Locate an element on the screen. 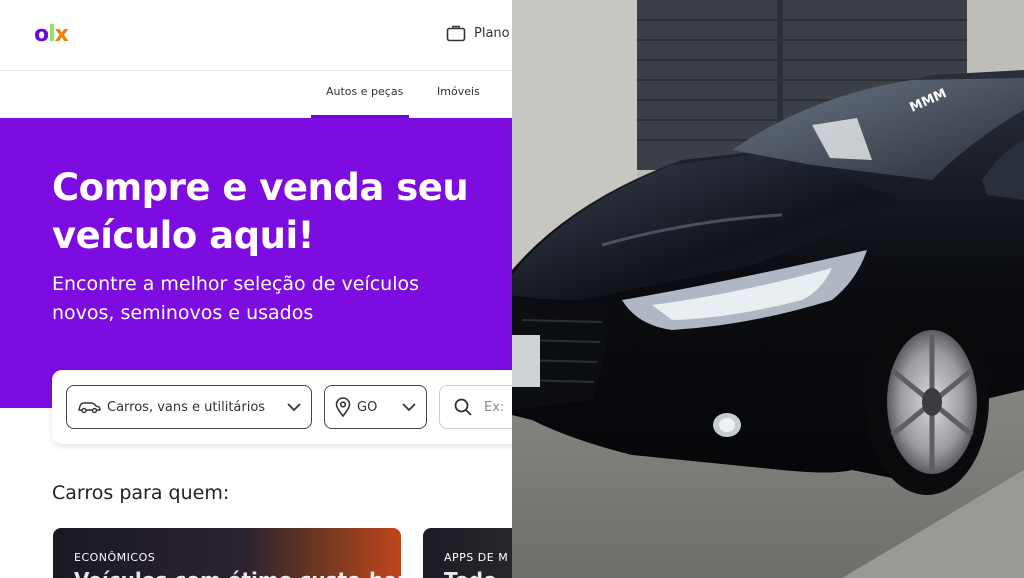 The width and height of the screenshot is (1024, 578). state-value: GO is located at coordinates (367, 407).